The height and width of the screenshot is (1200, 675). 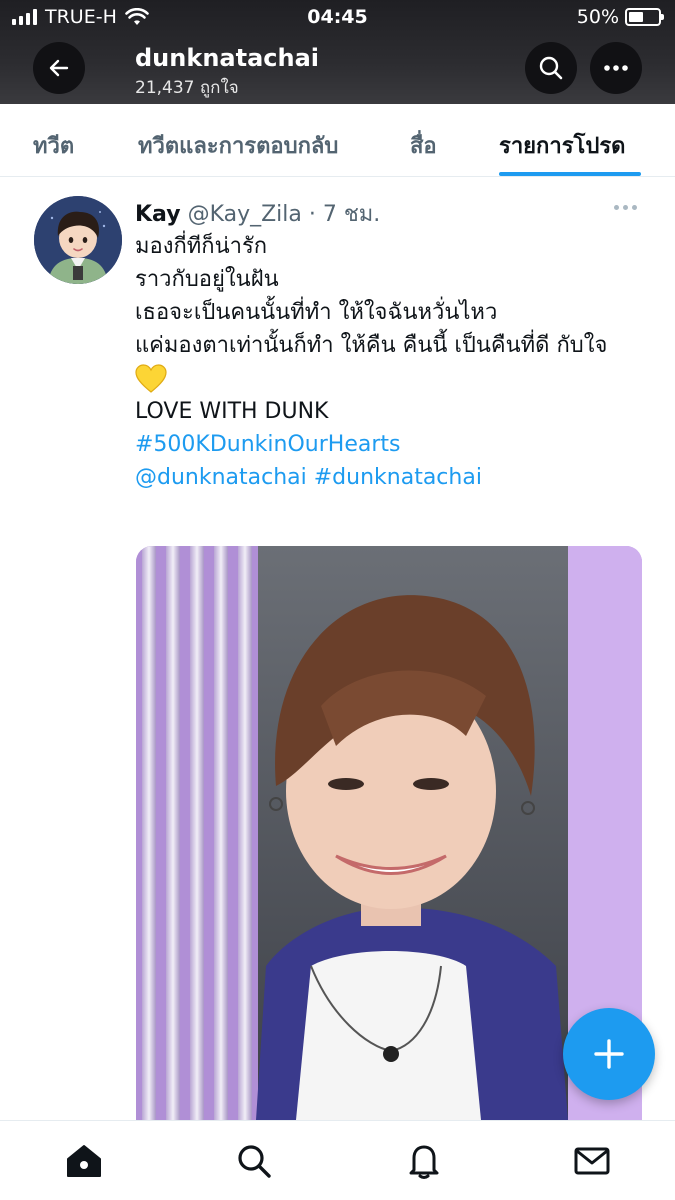 What do you see at coordinates (151, 378) in the screenshot?
I see `yellow-heart-icon` at bounding box center [151, 378].